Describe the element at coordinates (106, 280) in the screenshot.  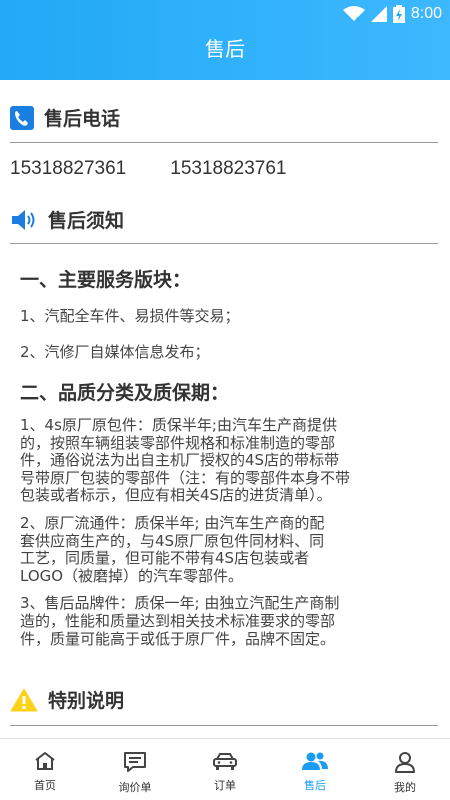
I see `main-services-title: 一、主要服务版块：` at that location.